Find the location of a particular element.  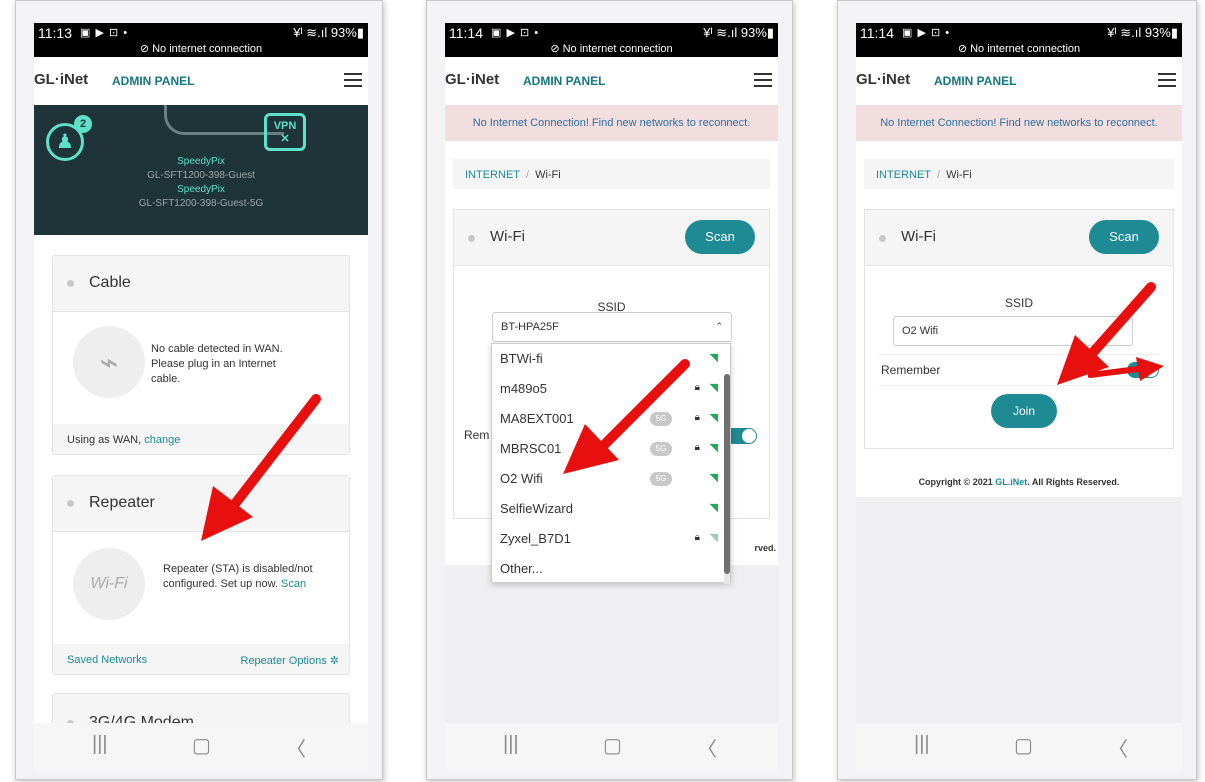

change-link: change is located at coordinates (162, 440).